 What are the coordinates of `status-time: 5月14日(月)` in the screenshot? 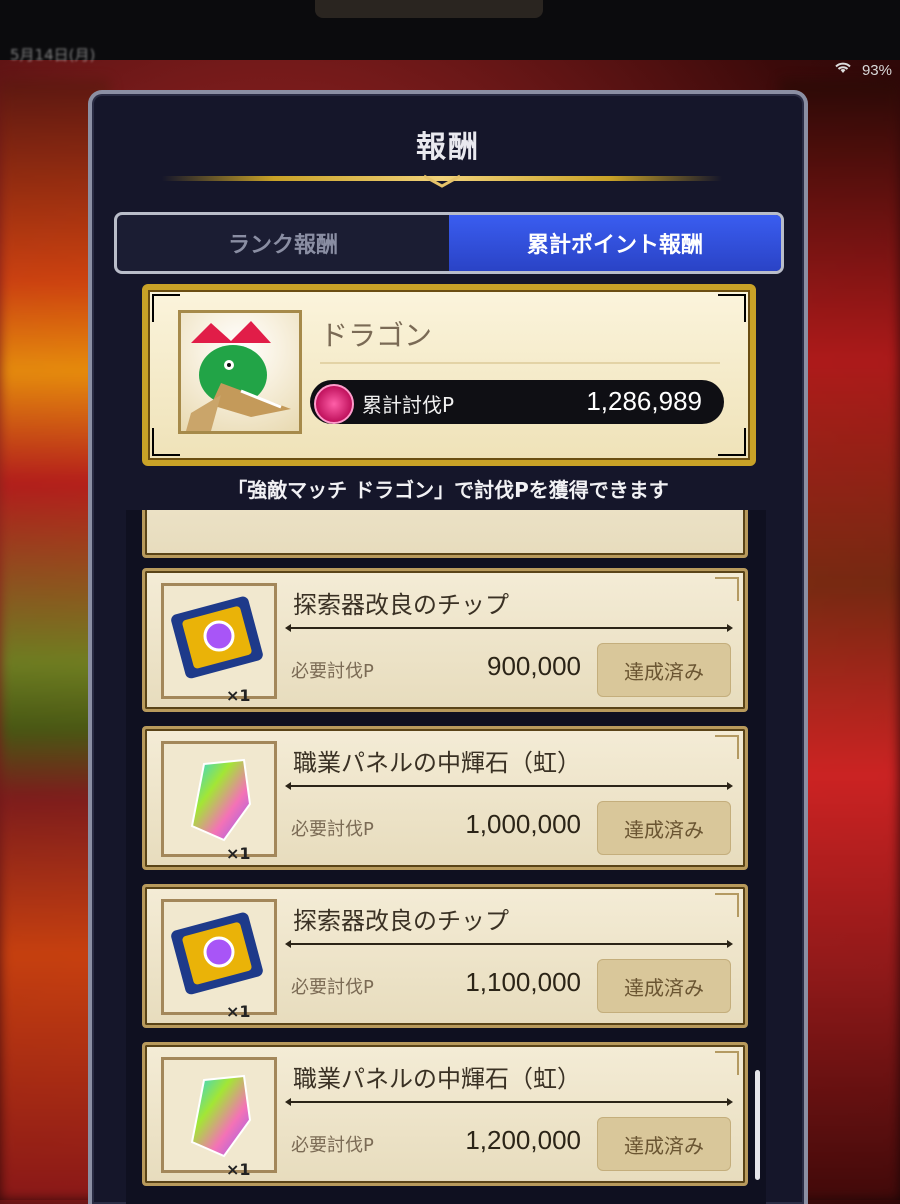 It's located at (53, 55).